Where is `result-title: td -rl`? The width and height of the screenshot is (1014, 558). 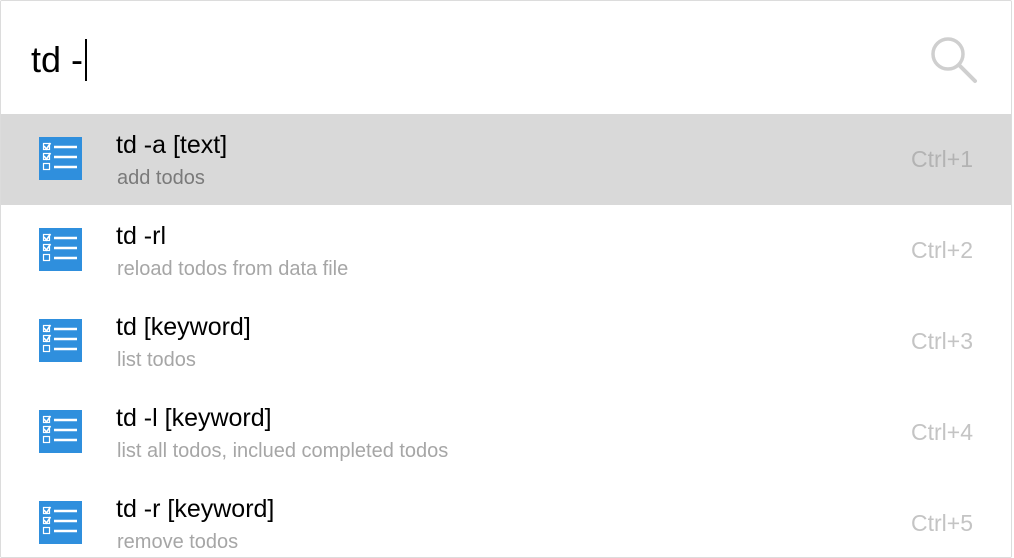
result-title: td -rl is located at coordinates (141, 236).